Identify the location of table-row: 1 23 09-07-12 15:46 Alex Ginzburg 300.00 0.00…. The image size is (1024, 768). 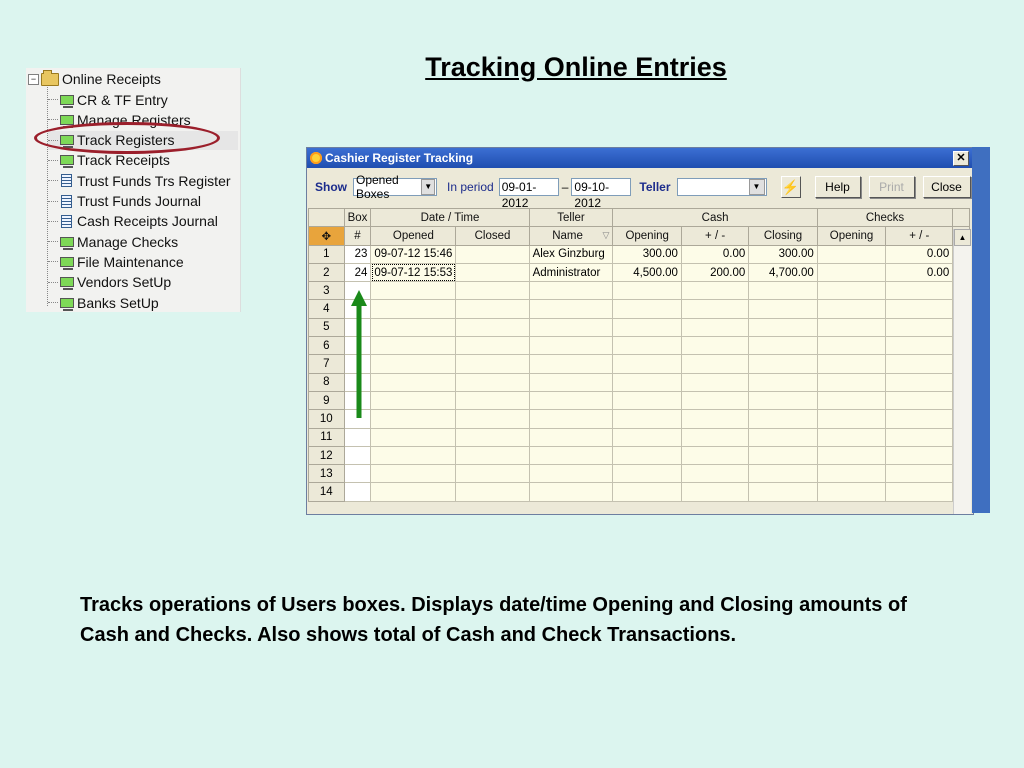
(639, 254).